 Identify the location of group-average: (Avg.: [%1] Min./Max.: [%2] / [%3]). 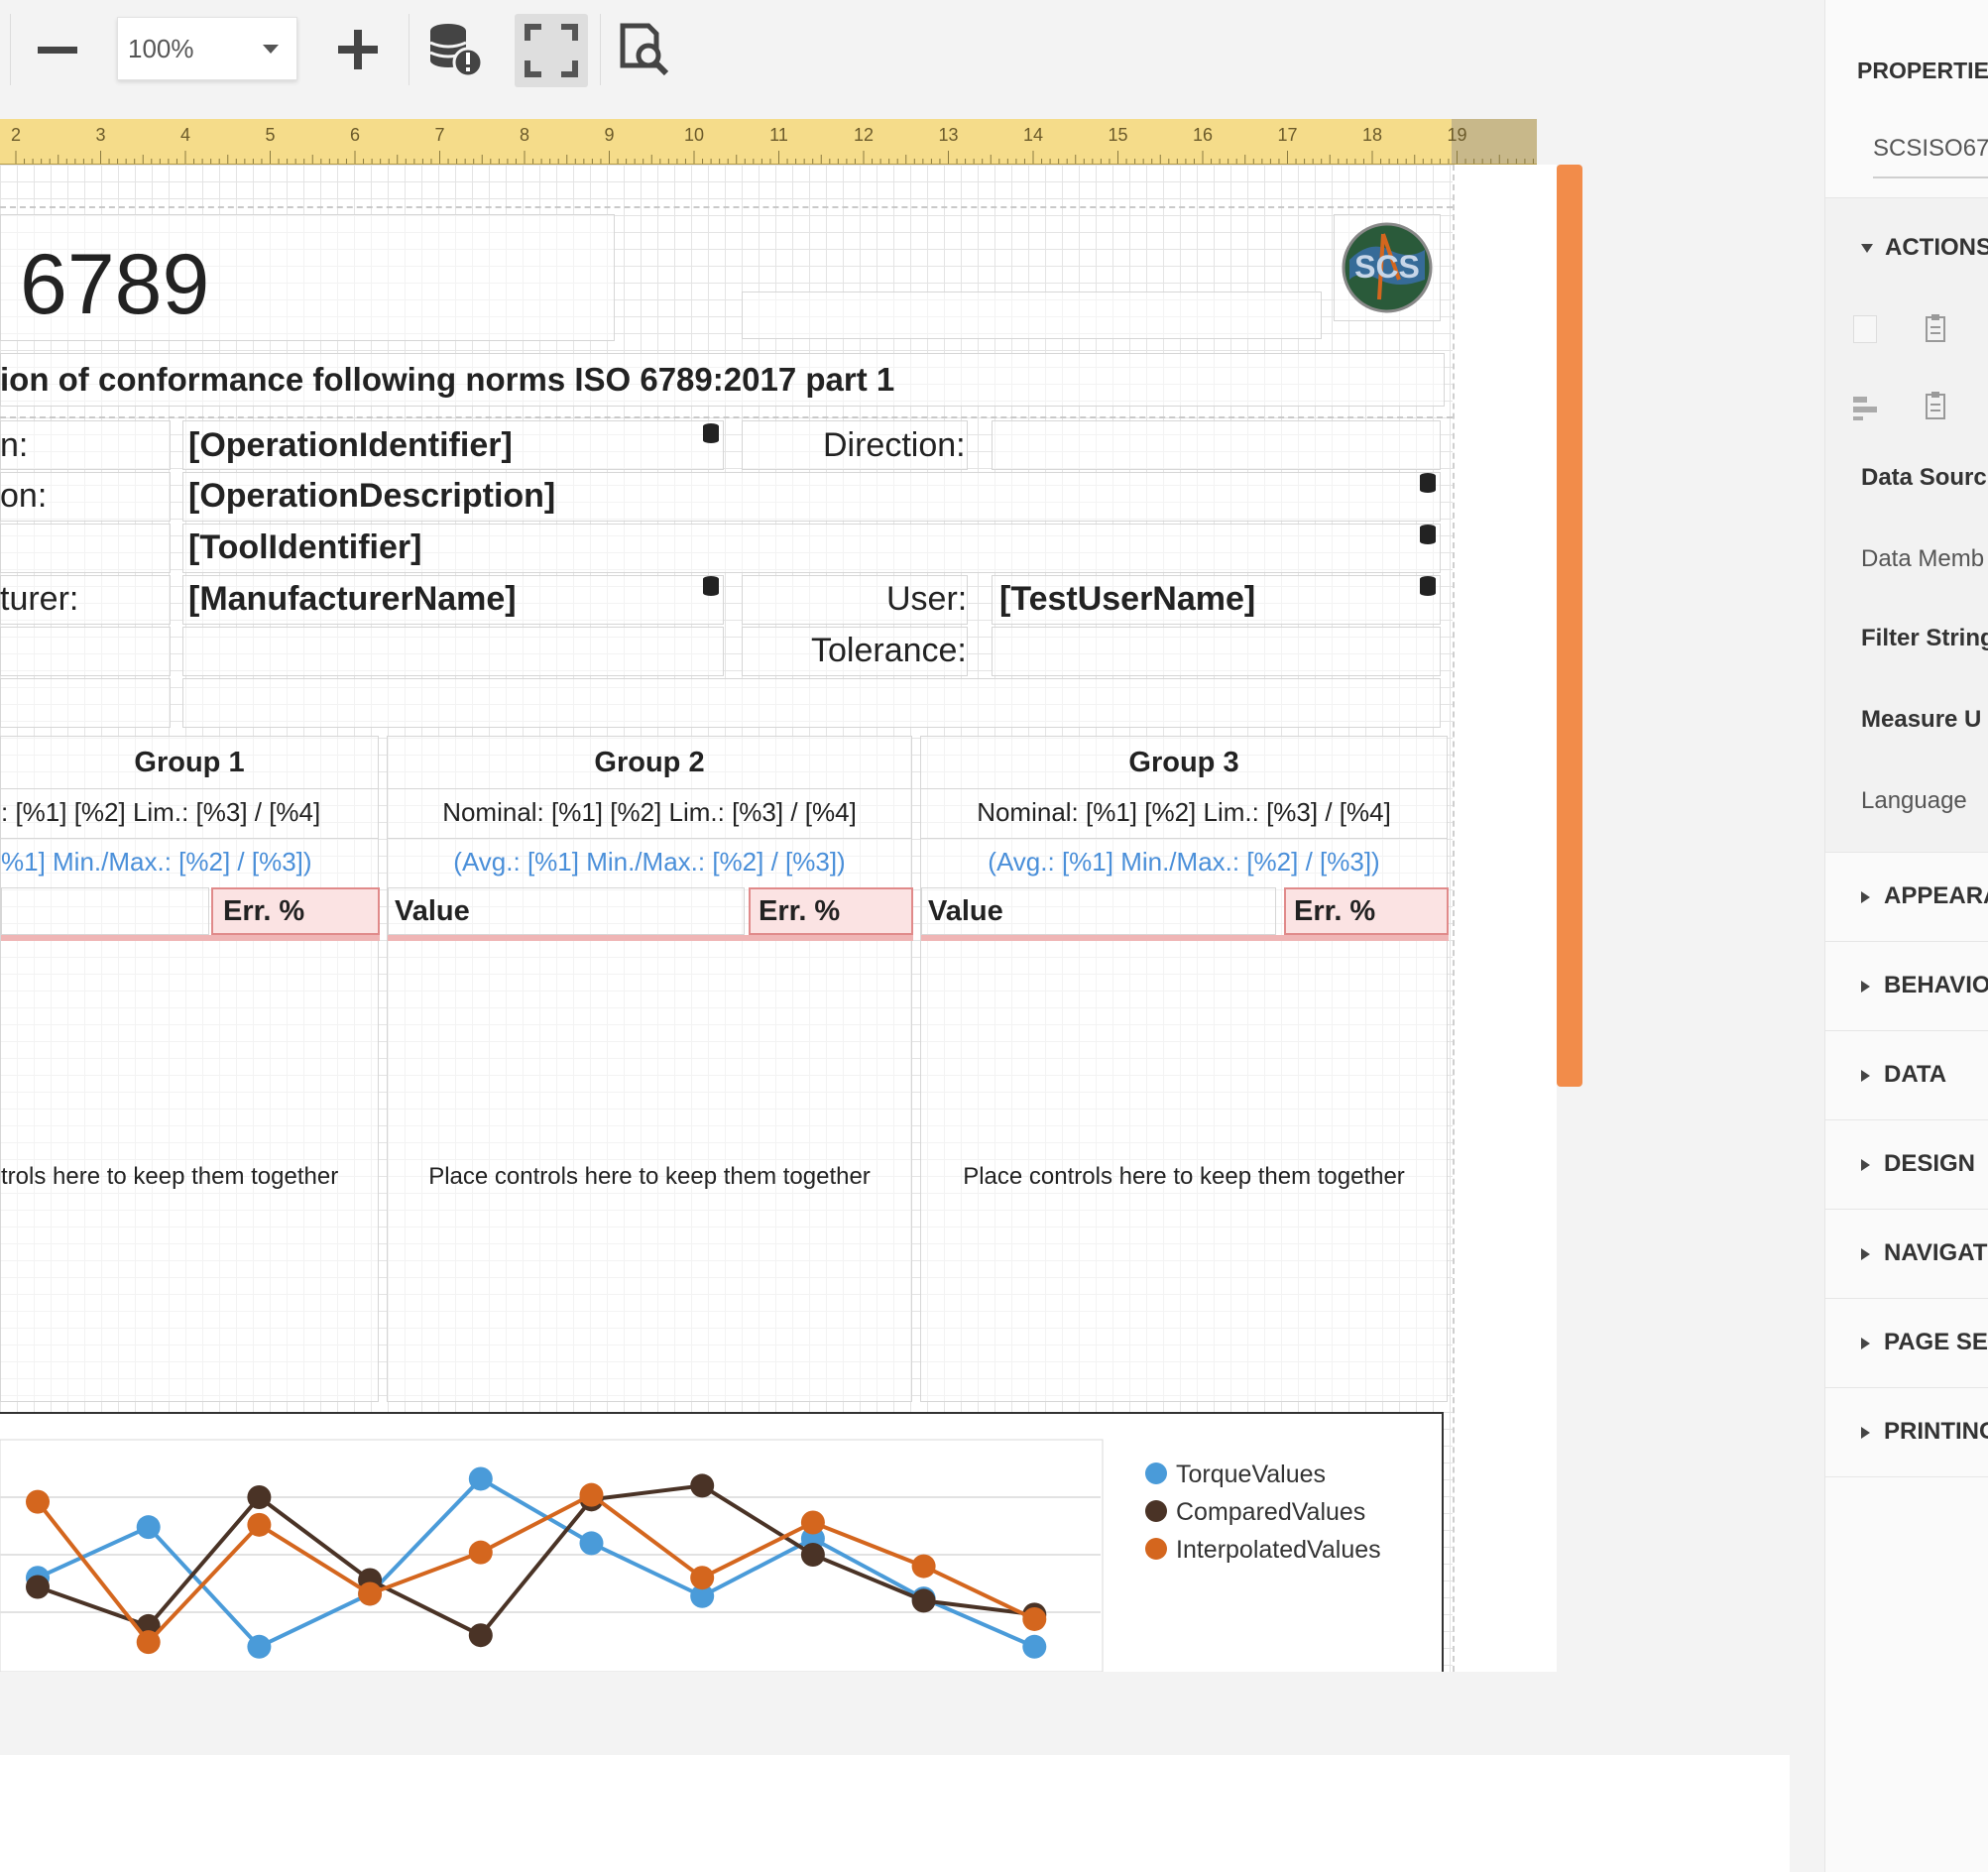
(649, 861).